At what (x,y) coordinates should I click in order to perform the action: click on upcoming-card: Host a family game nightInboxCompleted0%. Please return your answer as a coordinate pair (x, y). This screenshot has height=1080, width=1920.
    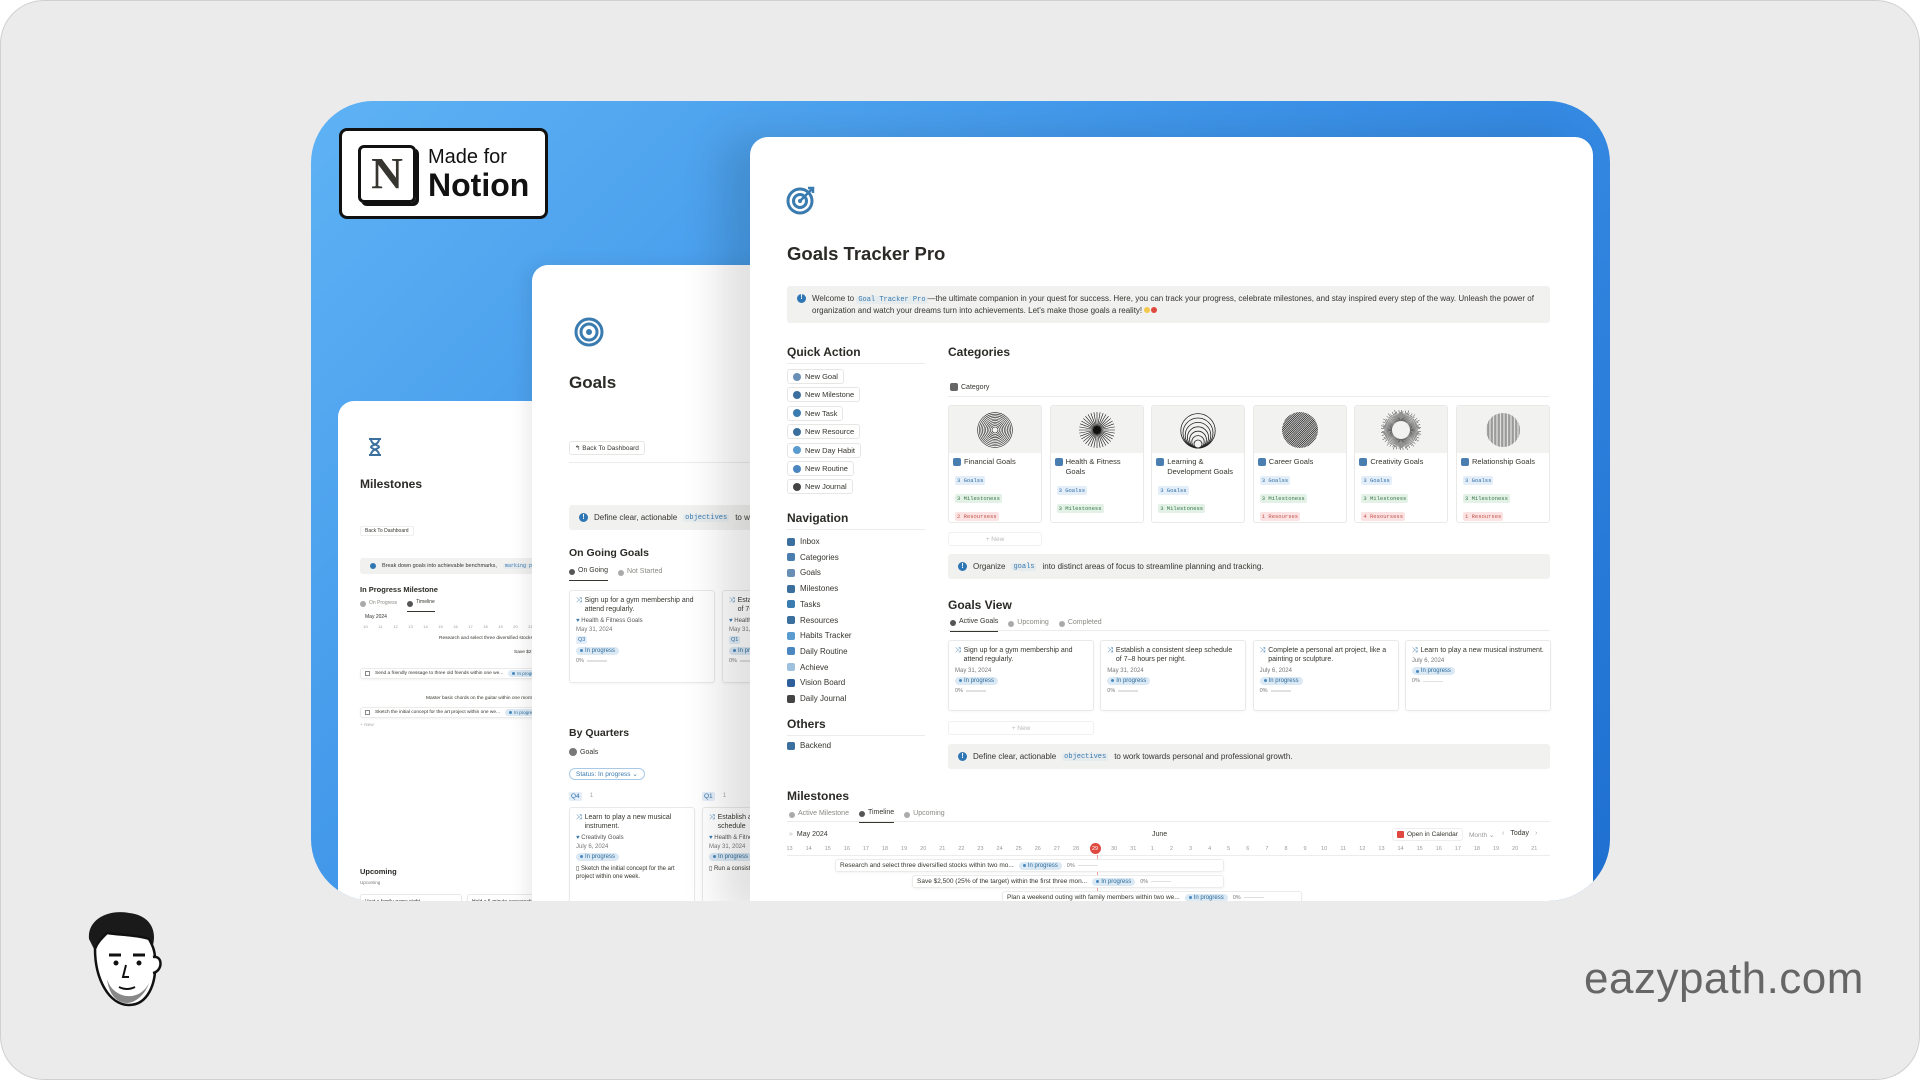
    Looking at the image, I should click on (411, 897).